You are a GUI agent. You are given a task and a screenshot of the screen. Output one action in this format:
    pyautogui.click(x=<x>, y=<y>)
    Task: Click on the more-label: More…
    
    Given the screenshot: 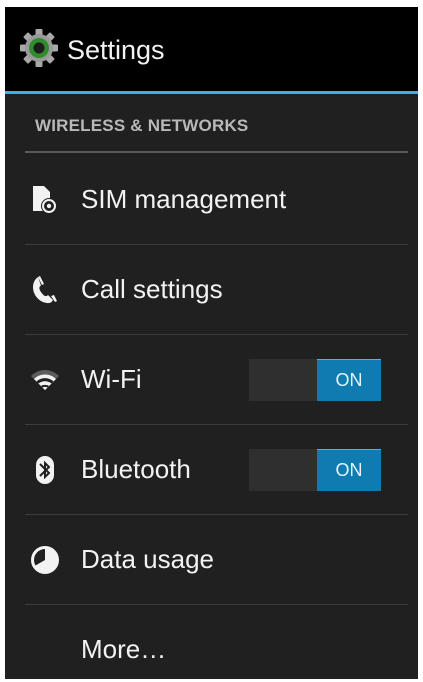 What is the action you would take?
    pyautogui.click(x=124, y=649)
    